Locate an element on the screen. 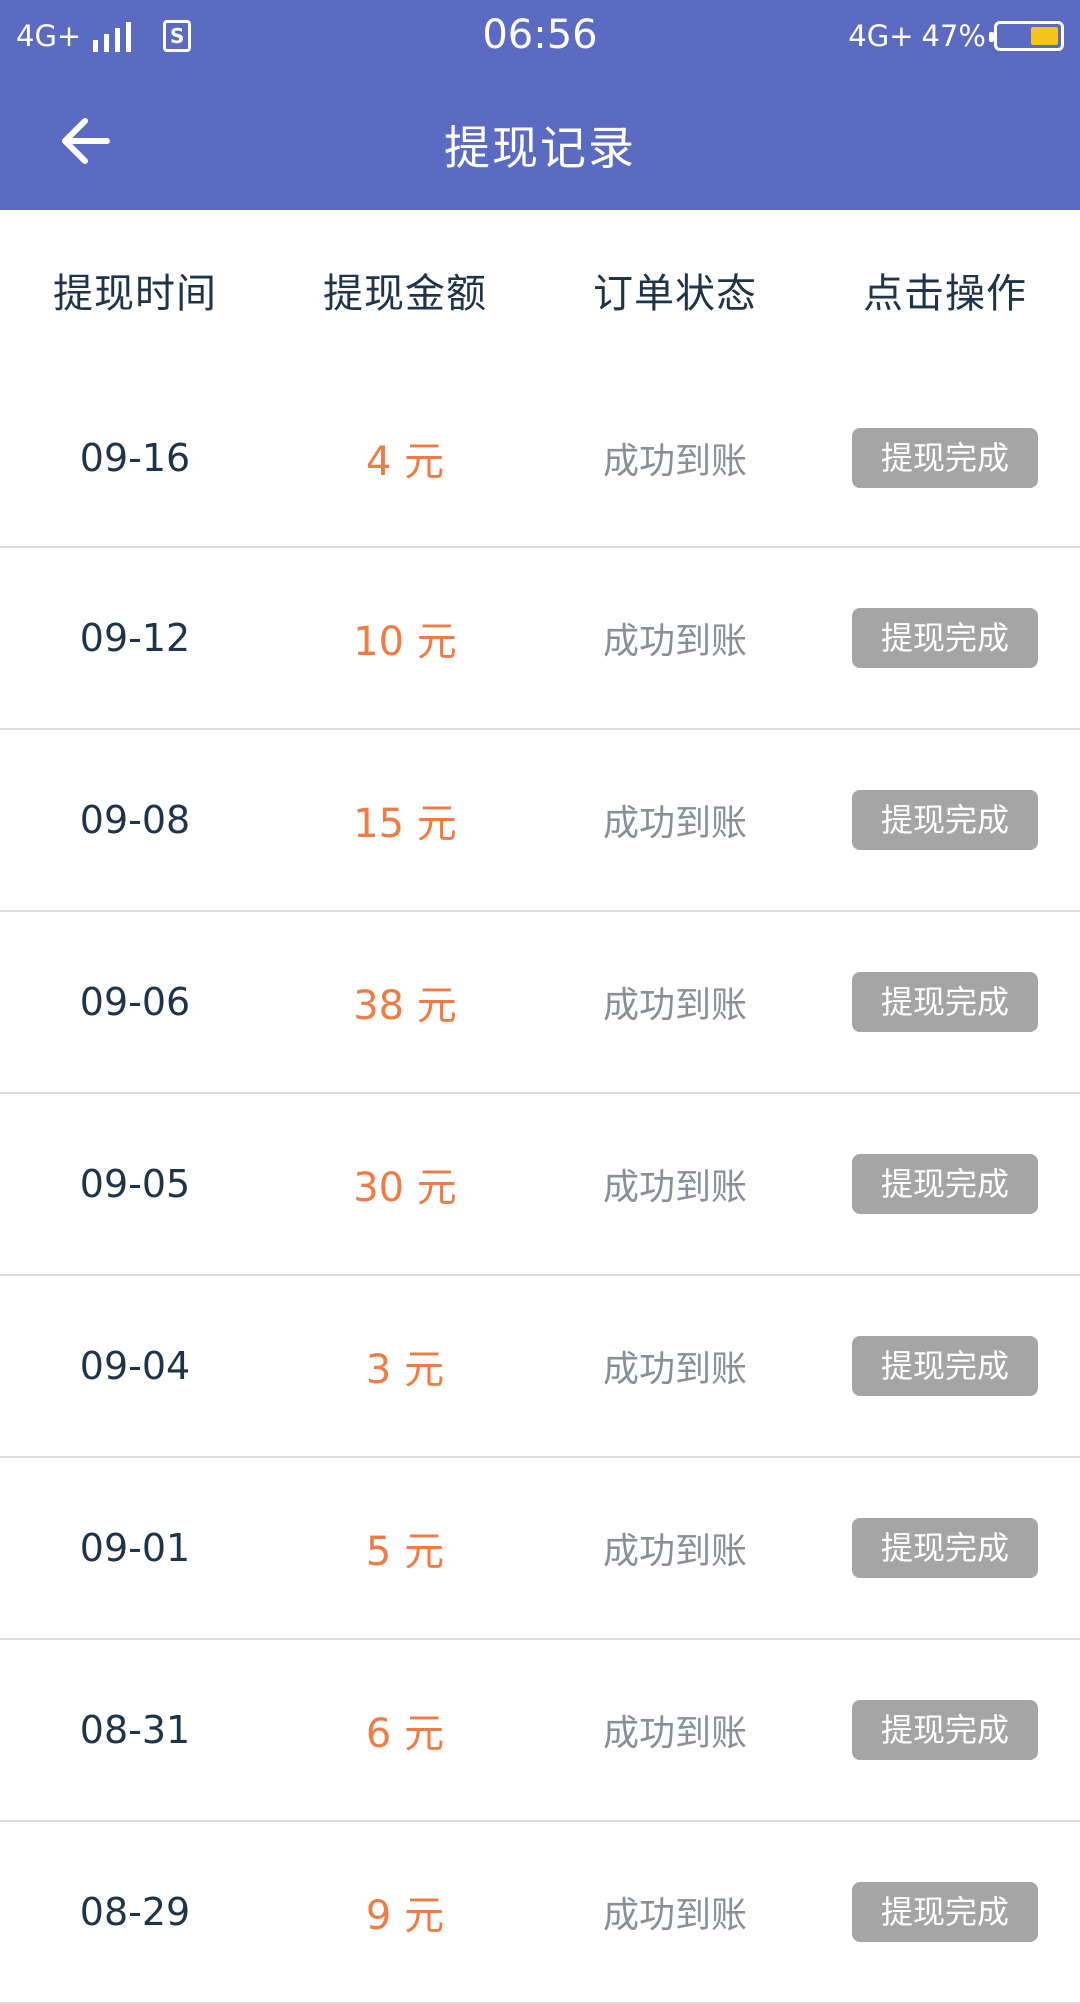  battery-percent: 47% is located at coordinates (953, 36).